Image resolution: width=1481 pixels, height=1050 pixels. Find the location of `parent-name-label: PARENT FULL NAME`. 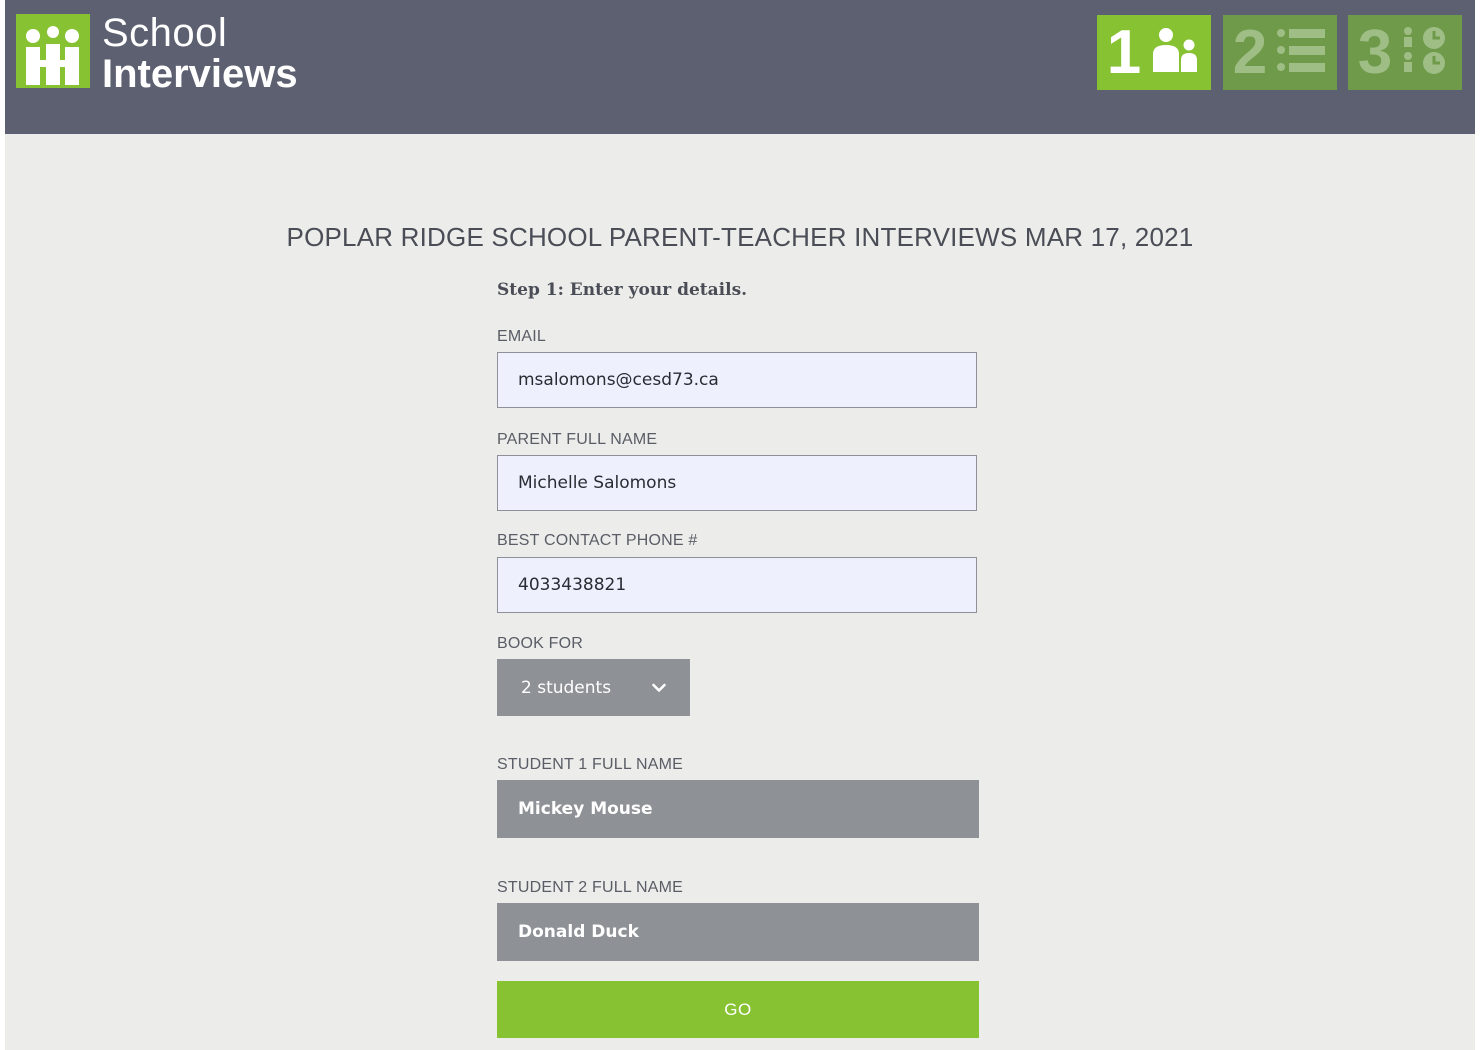

parent-name-label: PARENT FULL NAME is located at coordinates (577, 439).